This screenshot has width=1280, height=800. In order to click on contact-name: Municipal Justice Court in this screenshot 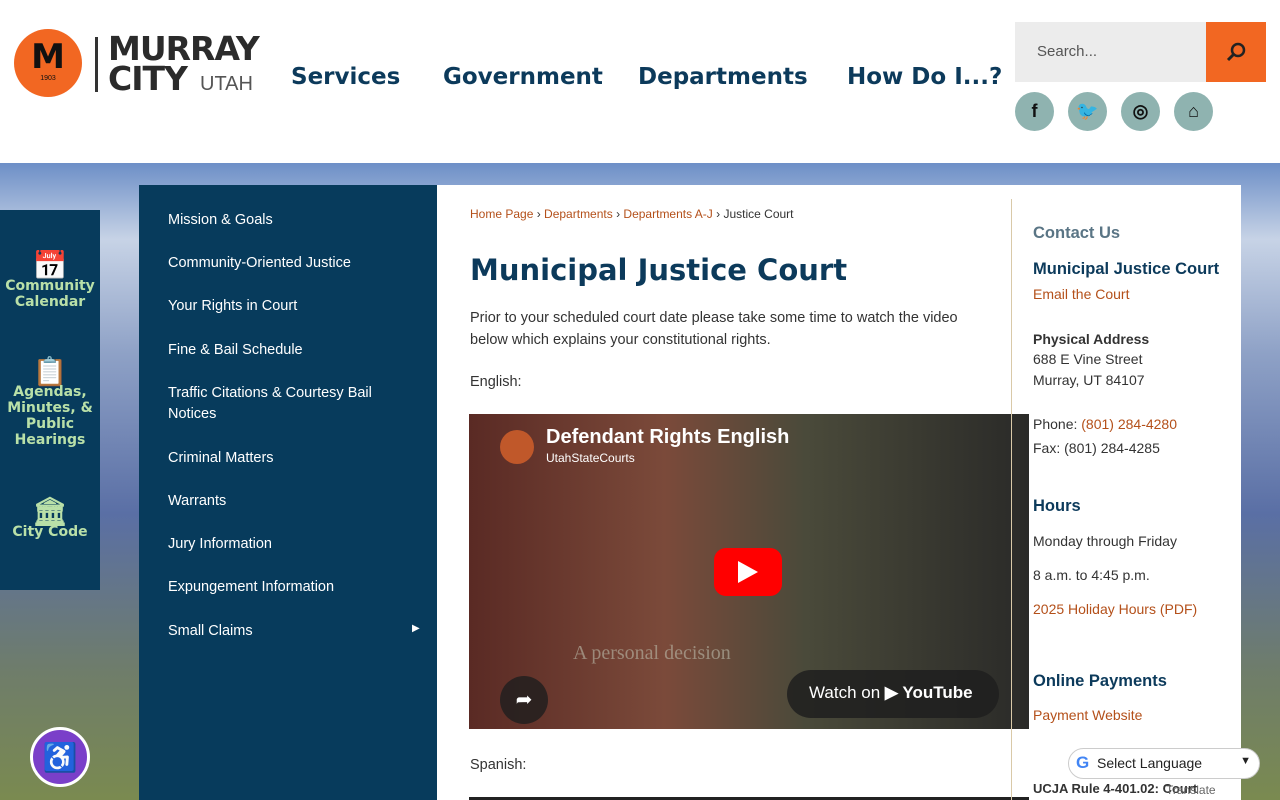, I will do `click(1126, 269)`.